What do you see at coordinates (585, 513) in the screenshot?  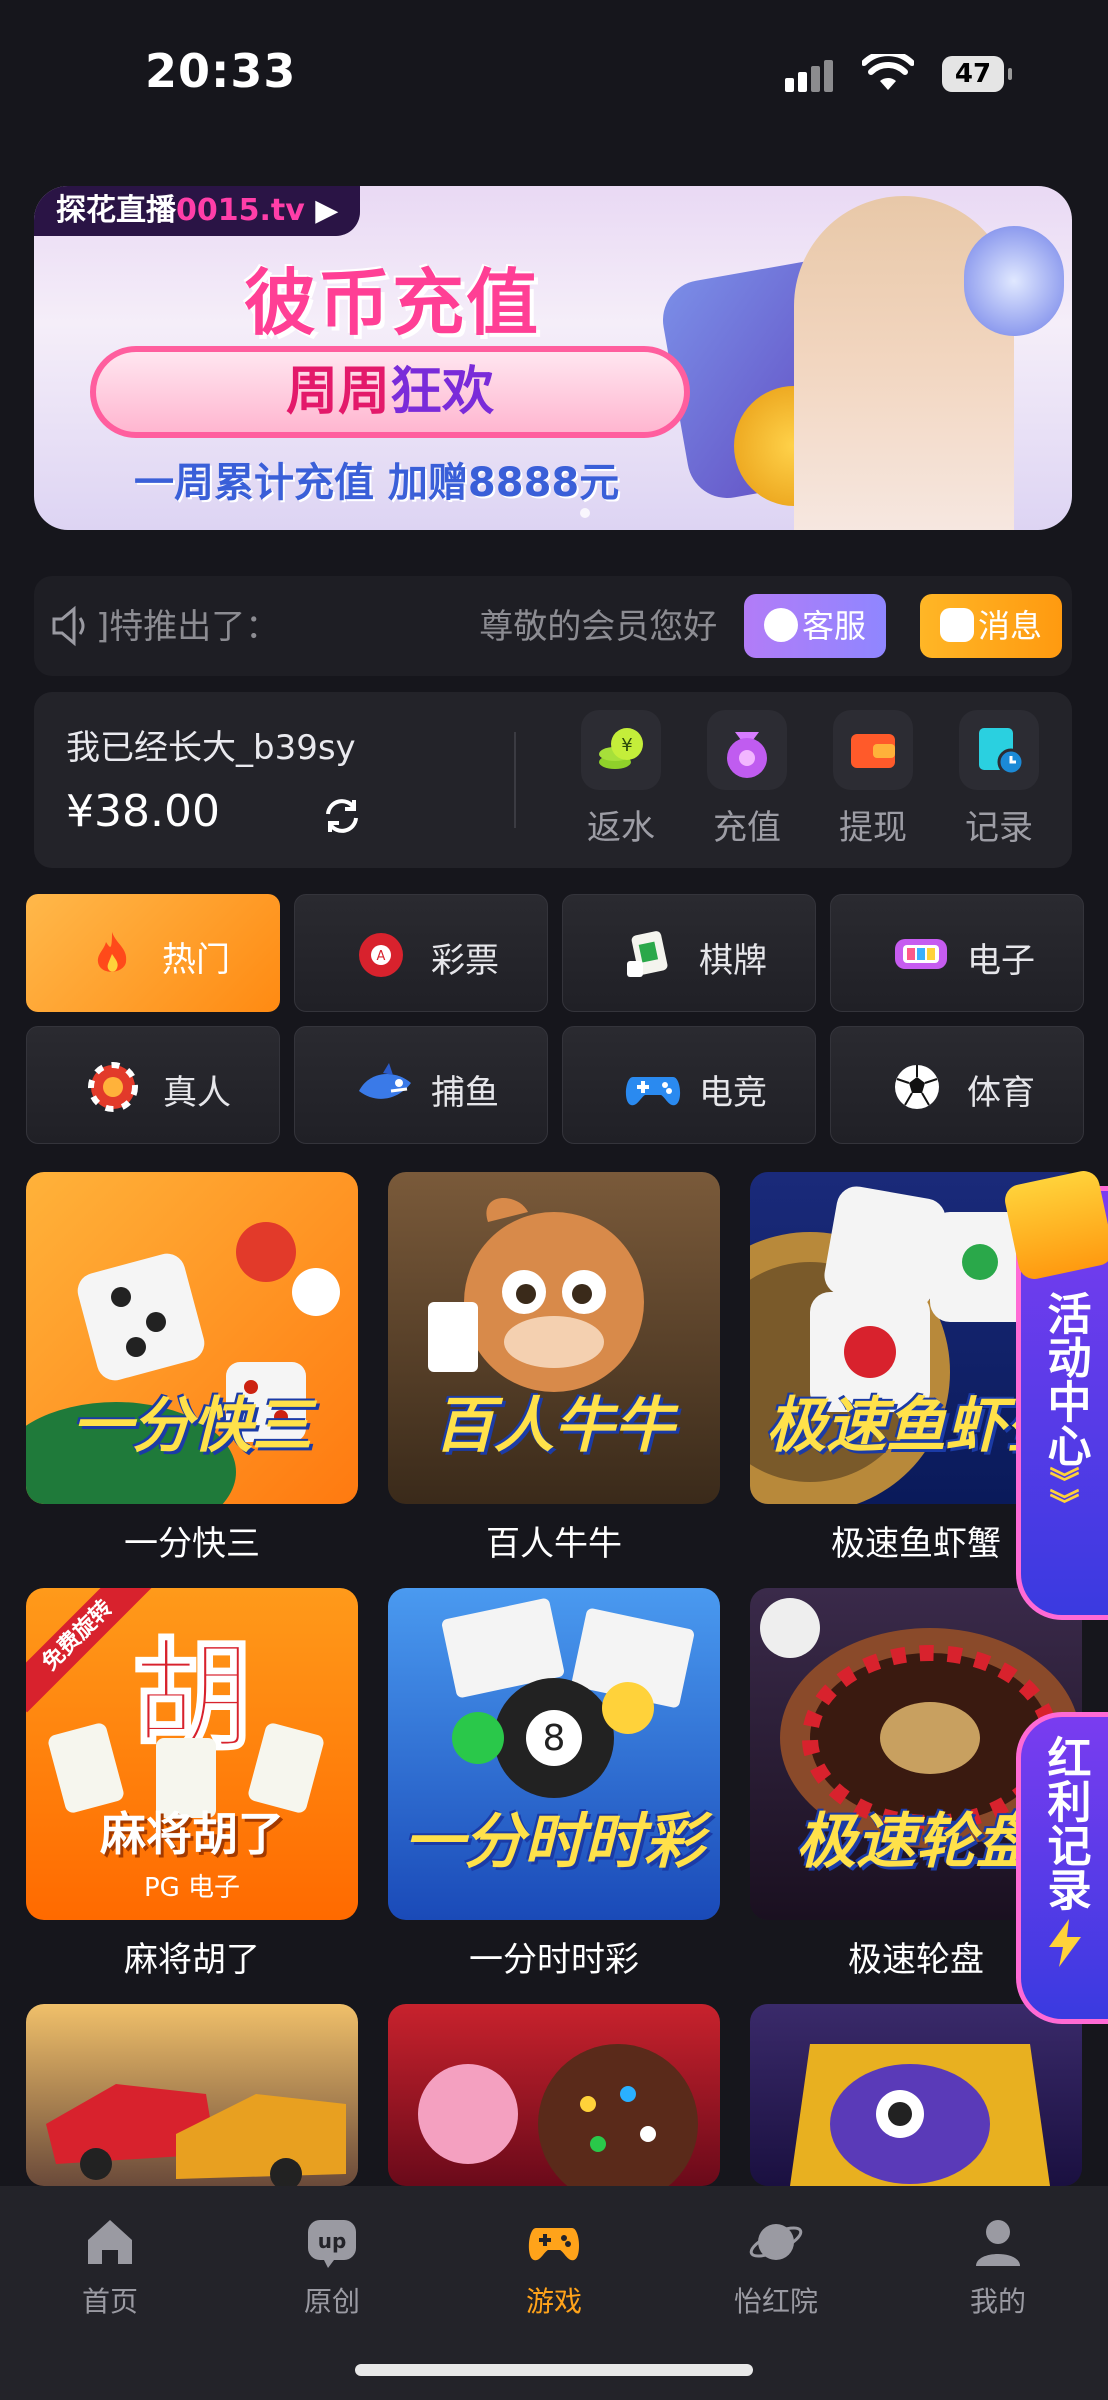 I see `carousel-dot` at bounding box center [585, 513].